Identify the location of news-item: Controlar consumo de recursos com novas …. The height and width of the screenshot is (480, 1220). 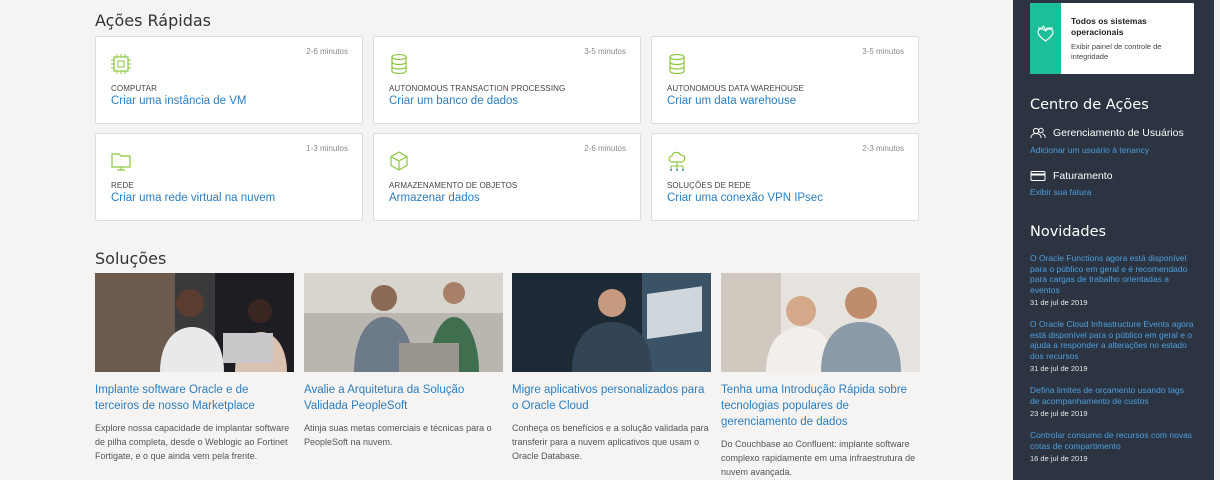
(1112, 446).